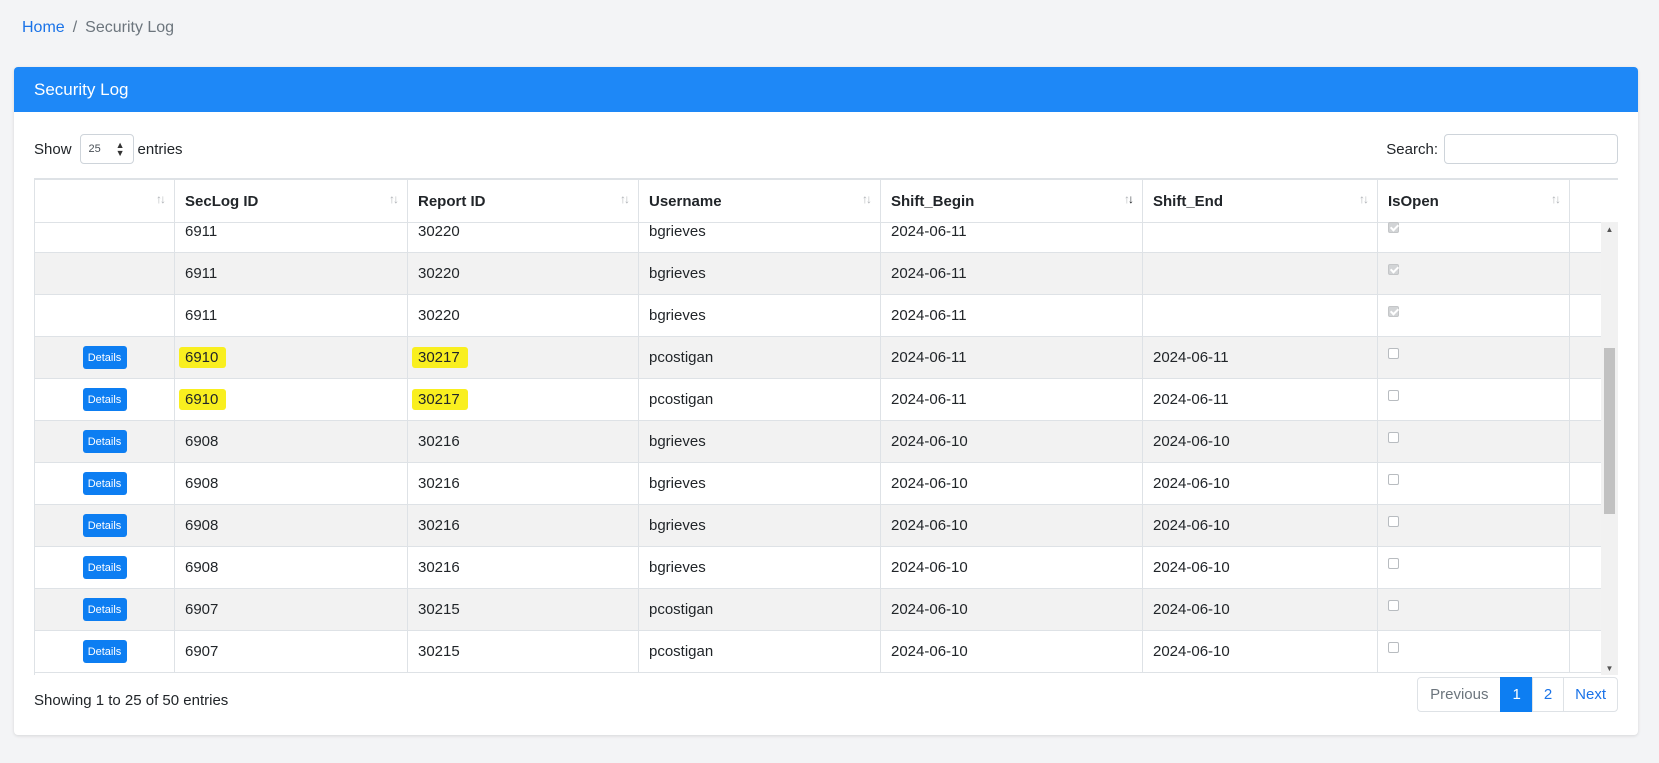 The image size is (1659, 763). I want to click on column-header-label: IsOpen, so click(1413, 201).